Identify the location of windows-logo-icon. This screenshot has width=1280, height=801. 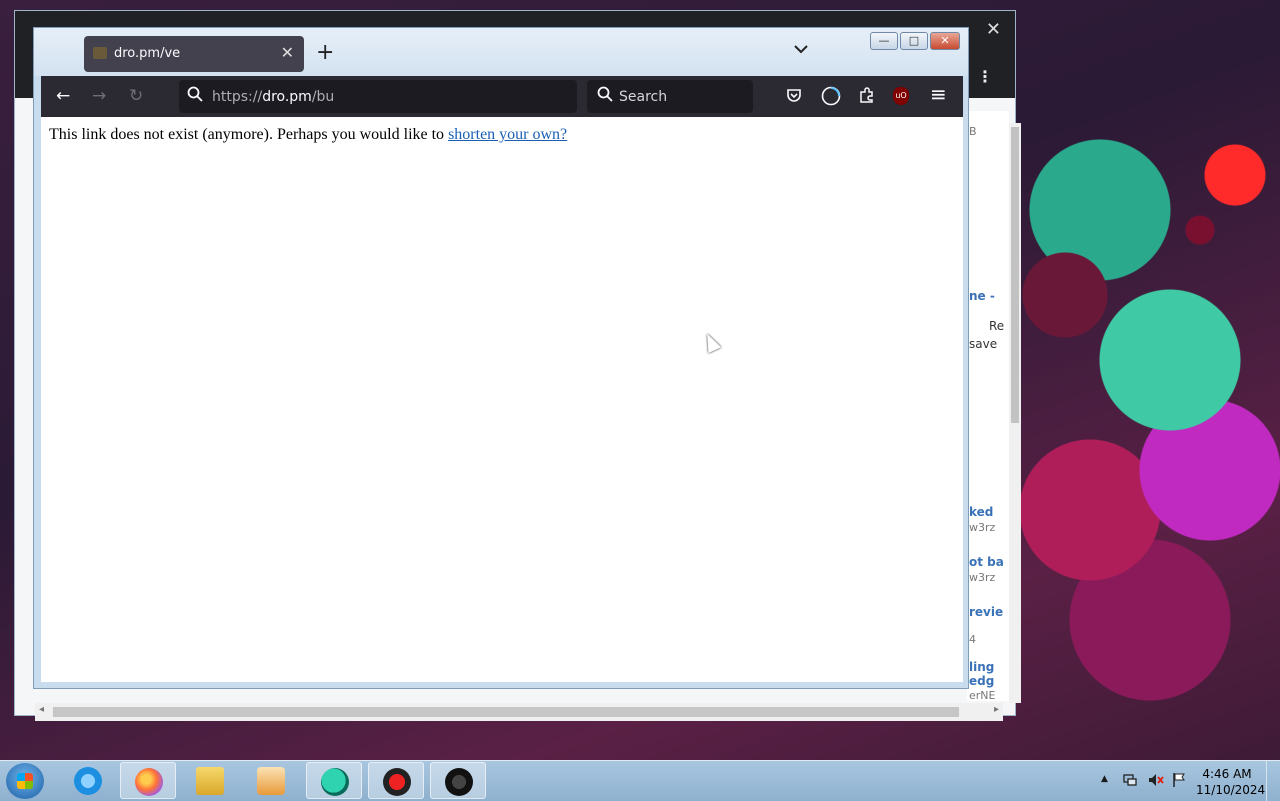
(25, 781).